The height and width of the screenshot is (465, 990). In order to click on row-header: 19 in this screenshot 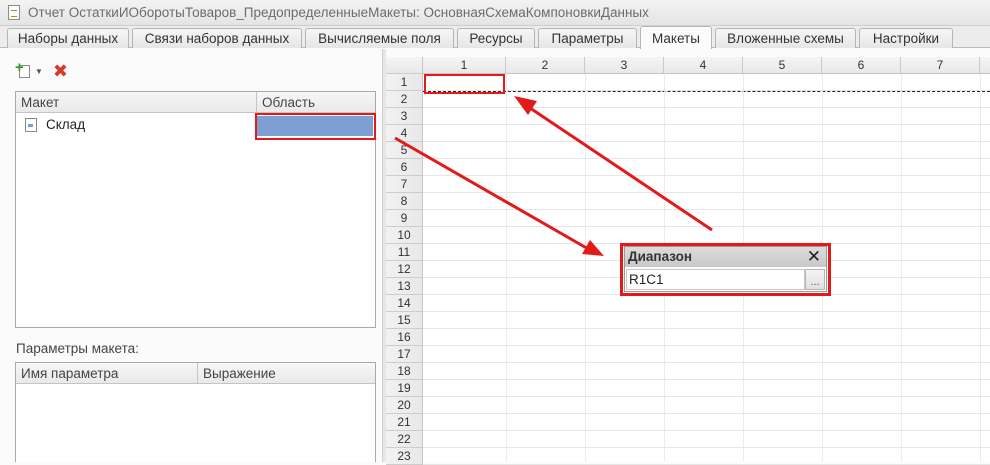, I will do `click(404, 388)`.